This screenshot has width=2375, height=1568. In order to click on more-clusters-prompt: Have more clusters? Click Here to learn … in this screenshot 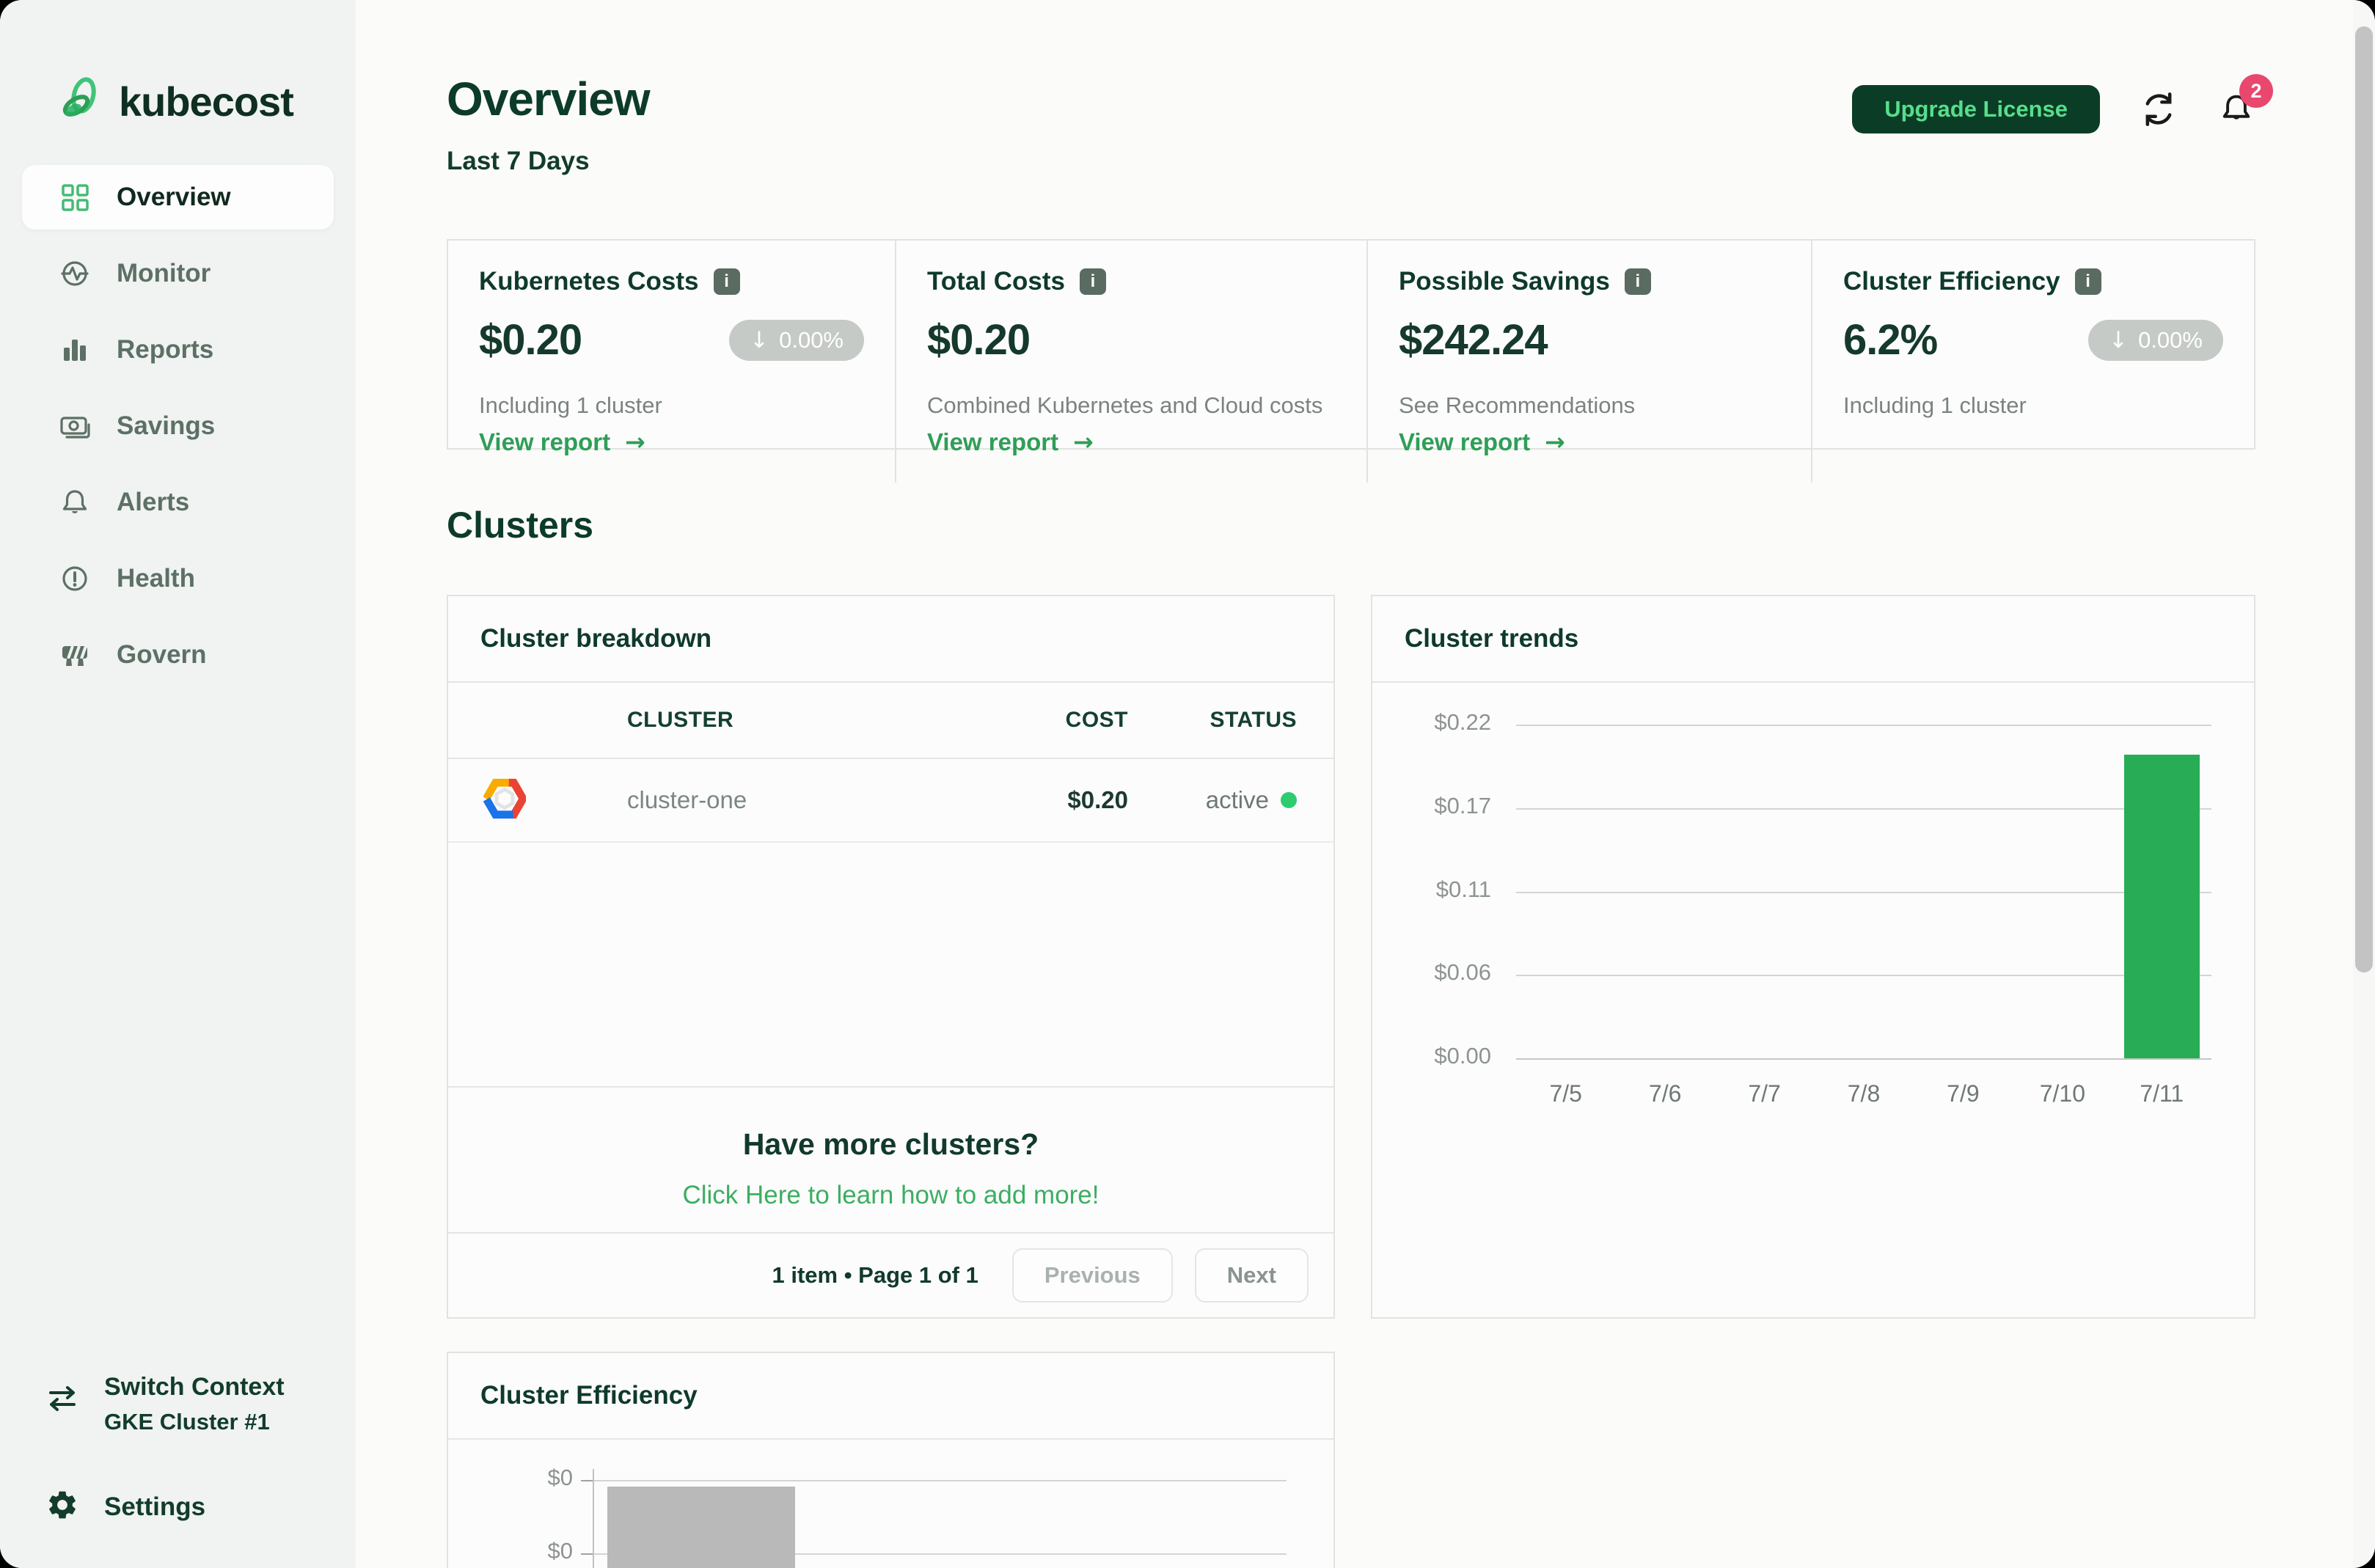, I will do `click(890, 1159)`.